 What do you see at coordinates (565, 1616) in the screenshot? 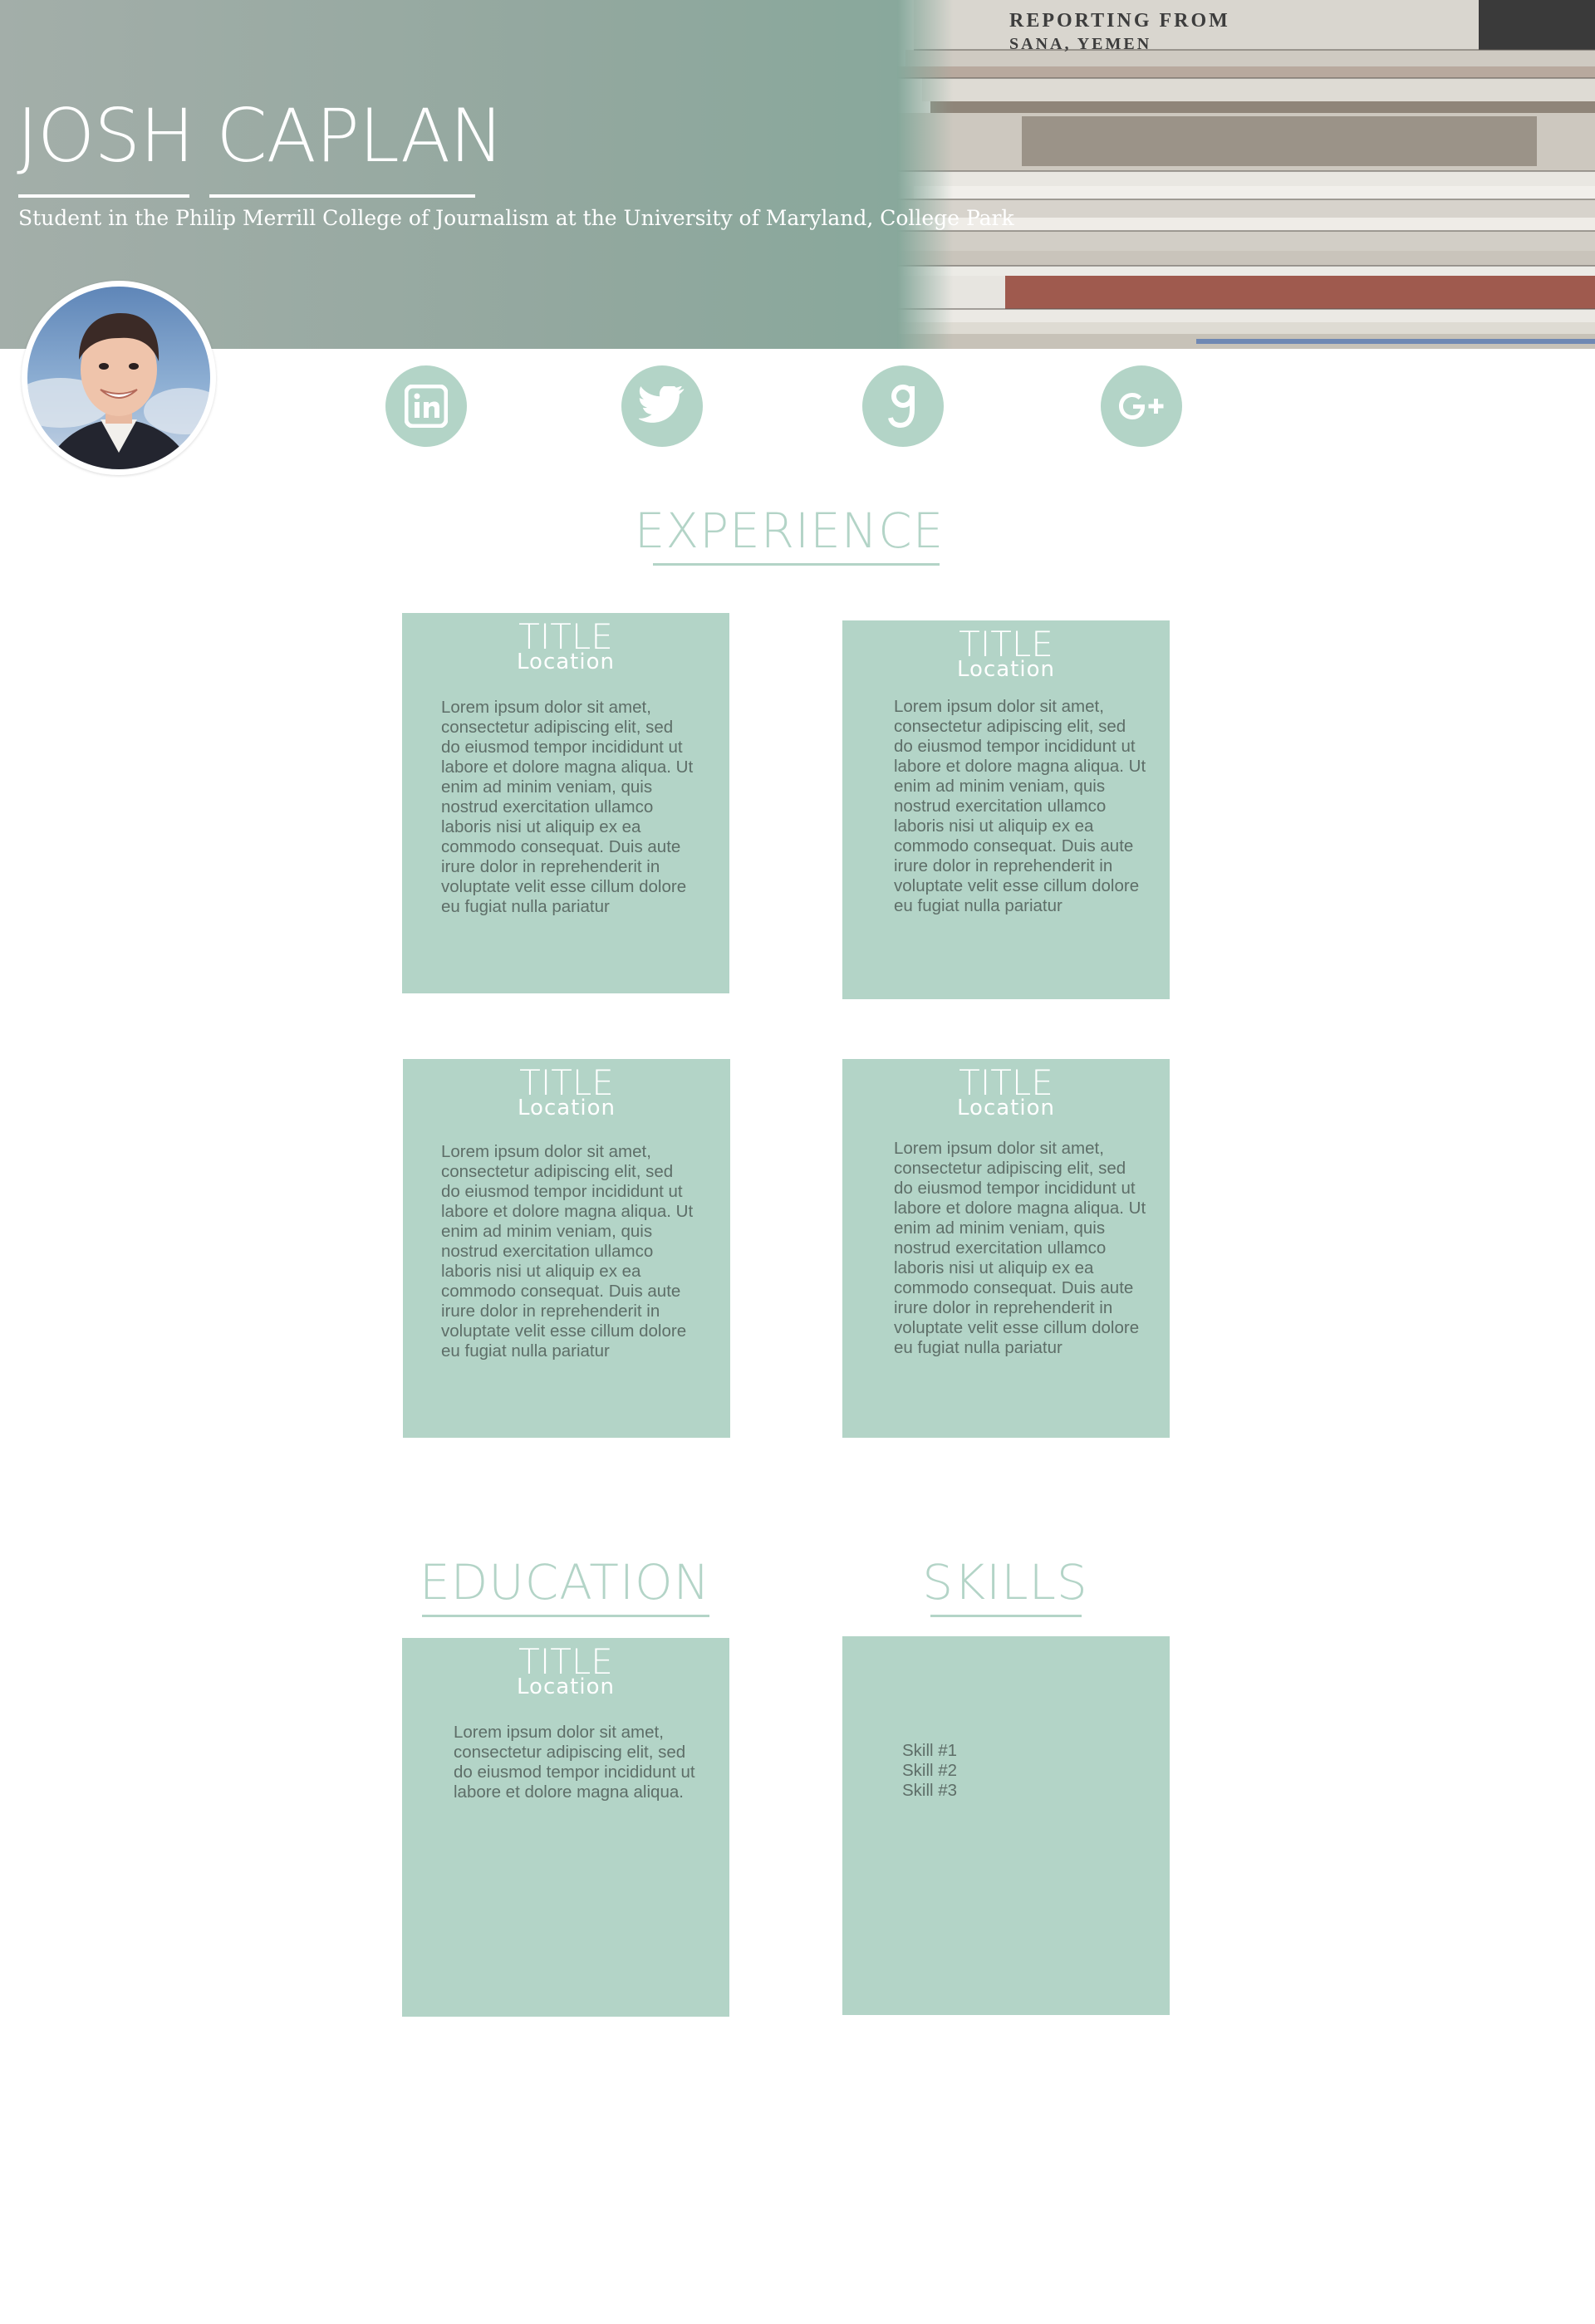
I see `education-heading-underline` at bounding box center [565, 1616].